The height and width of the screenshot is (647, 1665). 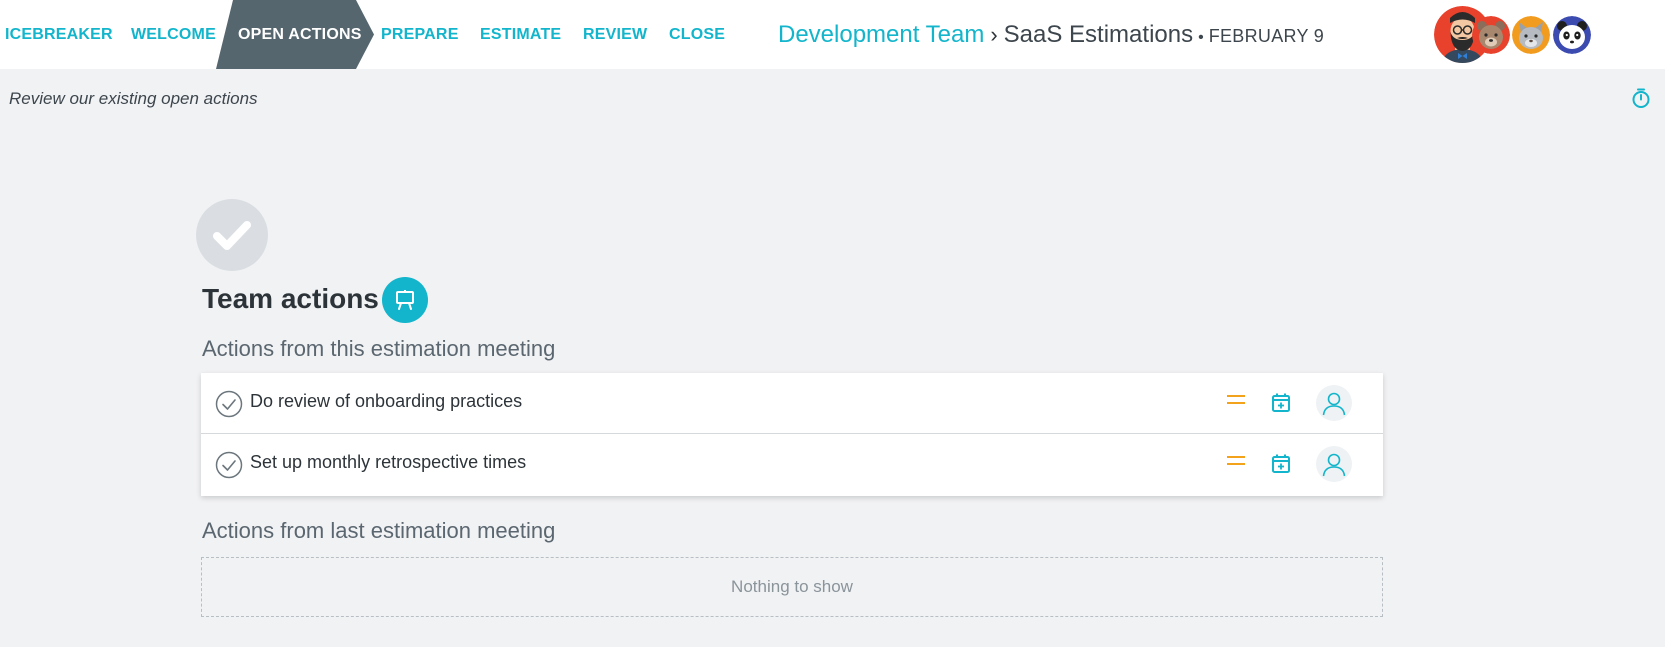 I want to click on current-actions-heading: Actions from this estimation meeting, so click(x=379, y=348).